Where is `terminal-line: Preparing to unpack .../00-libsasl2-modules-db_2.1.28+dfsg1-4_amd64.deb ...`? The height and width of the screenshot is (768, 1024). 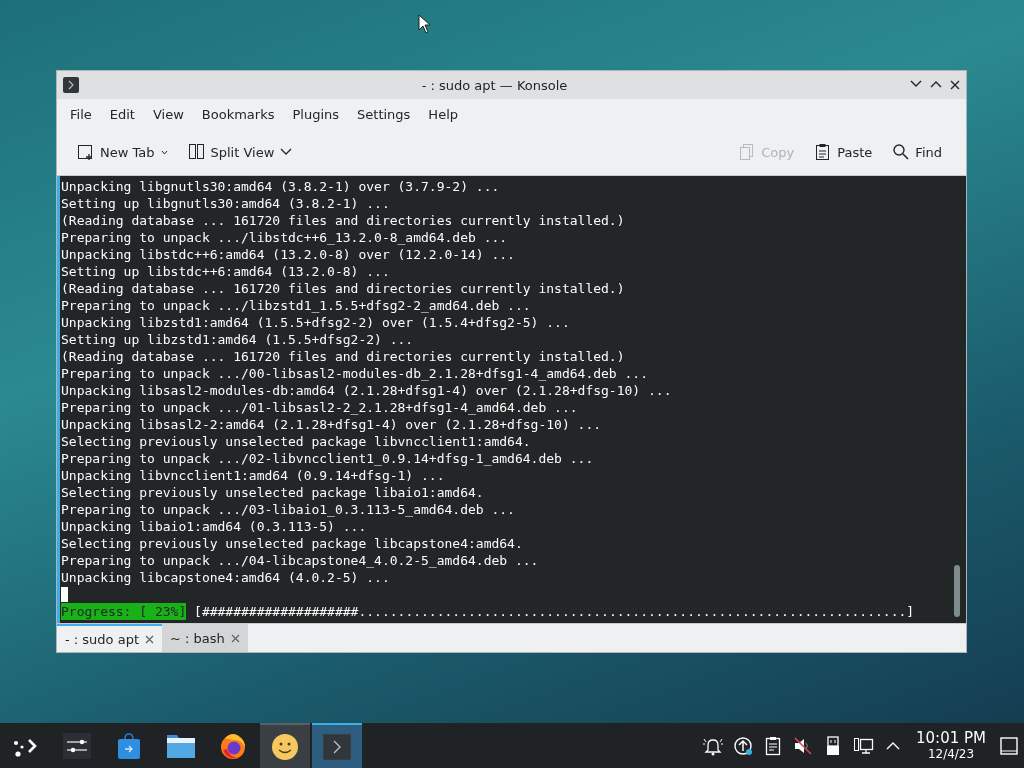 terminal-line: Preparing to unpack .../00-libsasl2-modules-db_2.1.28+dfsg1-4_amd64.deb ... is located at coordinates (355, 373).